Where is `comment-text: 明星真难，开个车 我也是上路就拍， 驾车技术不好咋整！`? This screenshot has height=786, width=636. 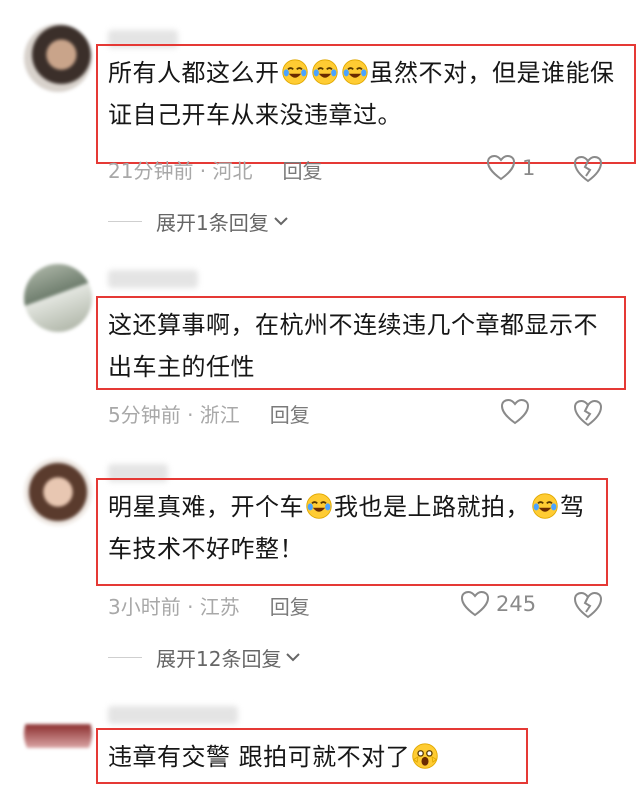 comment-text: 明星真难，开个车 我也是上路就拍， 驾车技术不好咋整！ is located at coordinates (346, 528).